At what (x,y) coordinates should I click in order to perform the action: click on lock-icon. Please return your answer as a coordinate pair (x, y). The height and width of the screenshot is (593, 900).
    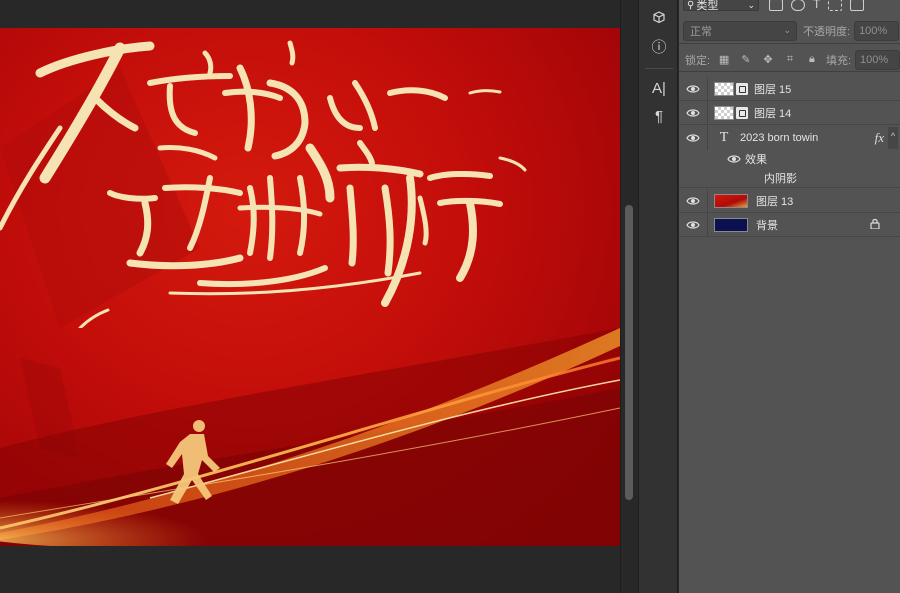
    Looking at the image, I should click on (875, 225).